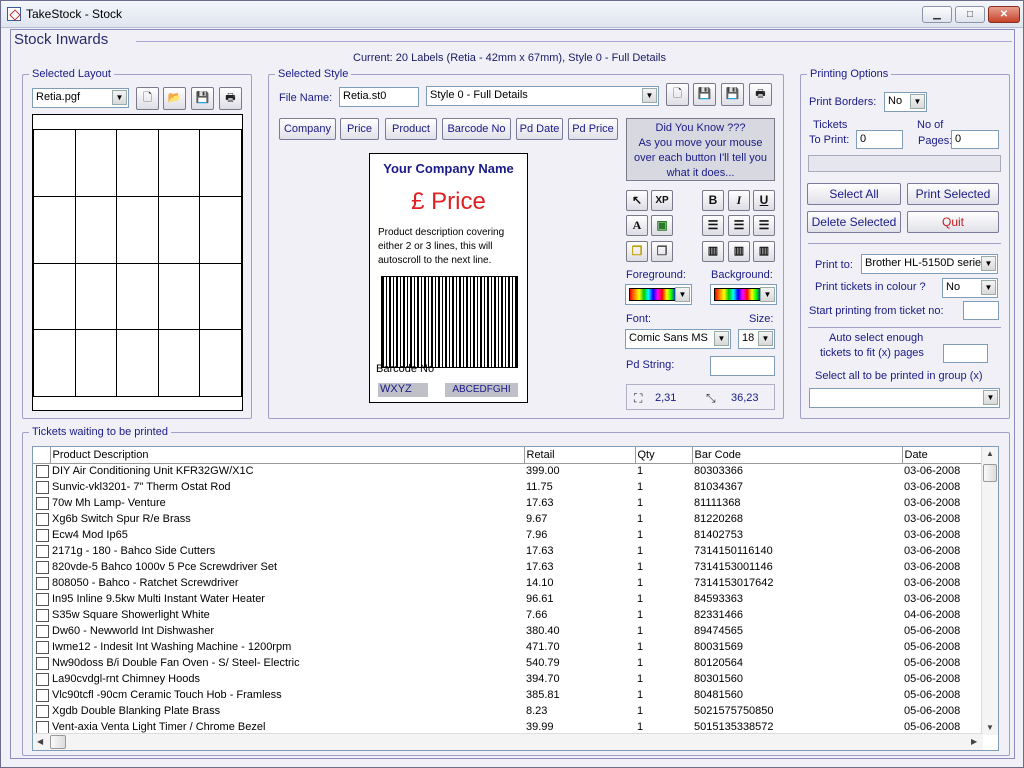 The width and height of the screenshot is (1024, 768). Describe the element at coordinates (677, 94) in the screenshot. I see `new-style-button: 🗋` at that location.